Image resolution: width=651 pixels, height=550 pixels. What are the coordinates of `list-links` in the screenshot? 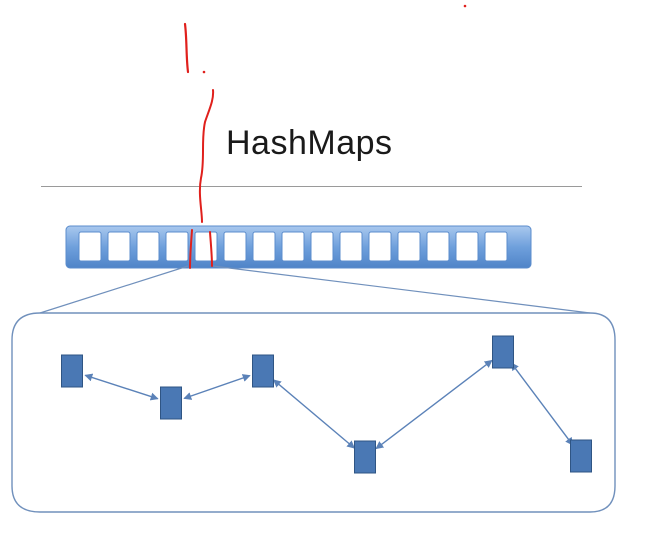 It's located at (329, 404).